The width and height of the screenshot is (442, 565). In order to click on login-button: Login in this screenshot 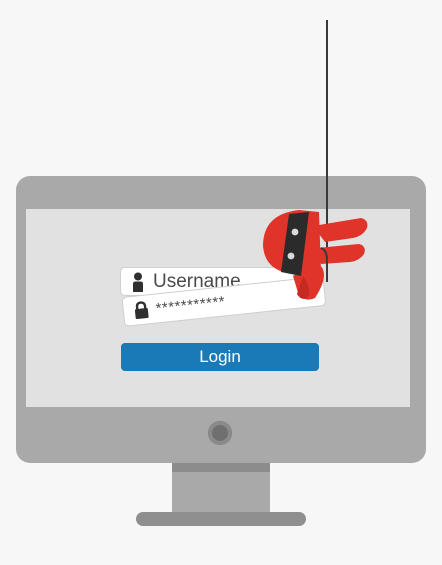, I will do `click(220, 357)`.